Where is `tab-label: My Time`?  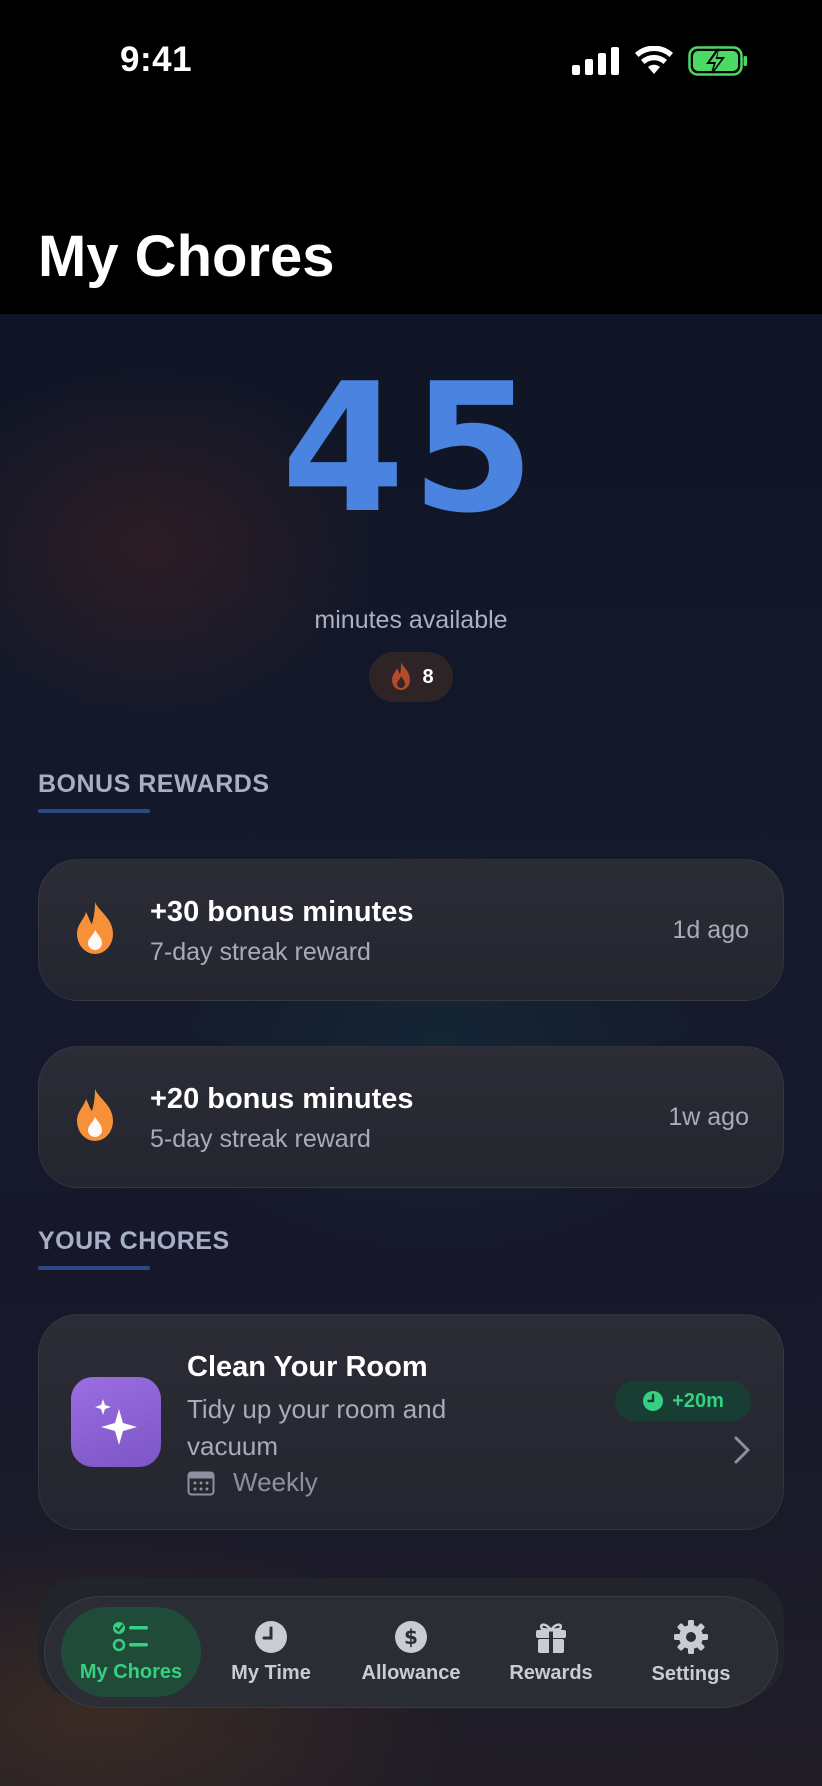 tab-label: My Time is located at coordinates (271, 1672).